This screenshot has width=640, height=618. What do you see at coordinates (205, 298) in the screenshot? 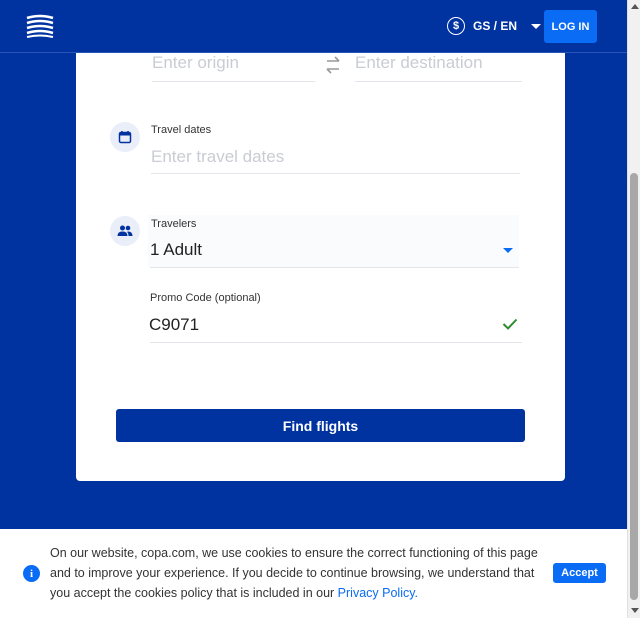
I see `promo-label: Promo Code (optional)` at bounding box center [205, 298].